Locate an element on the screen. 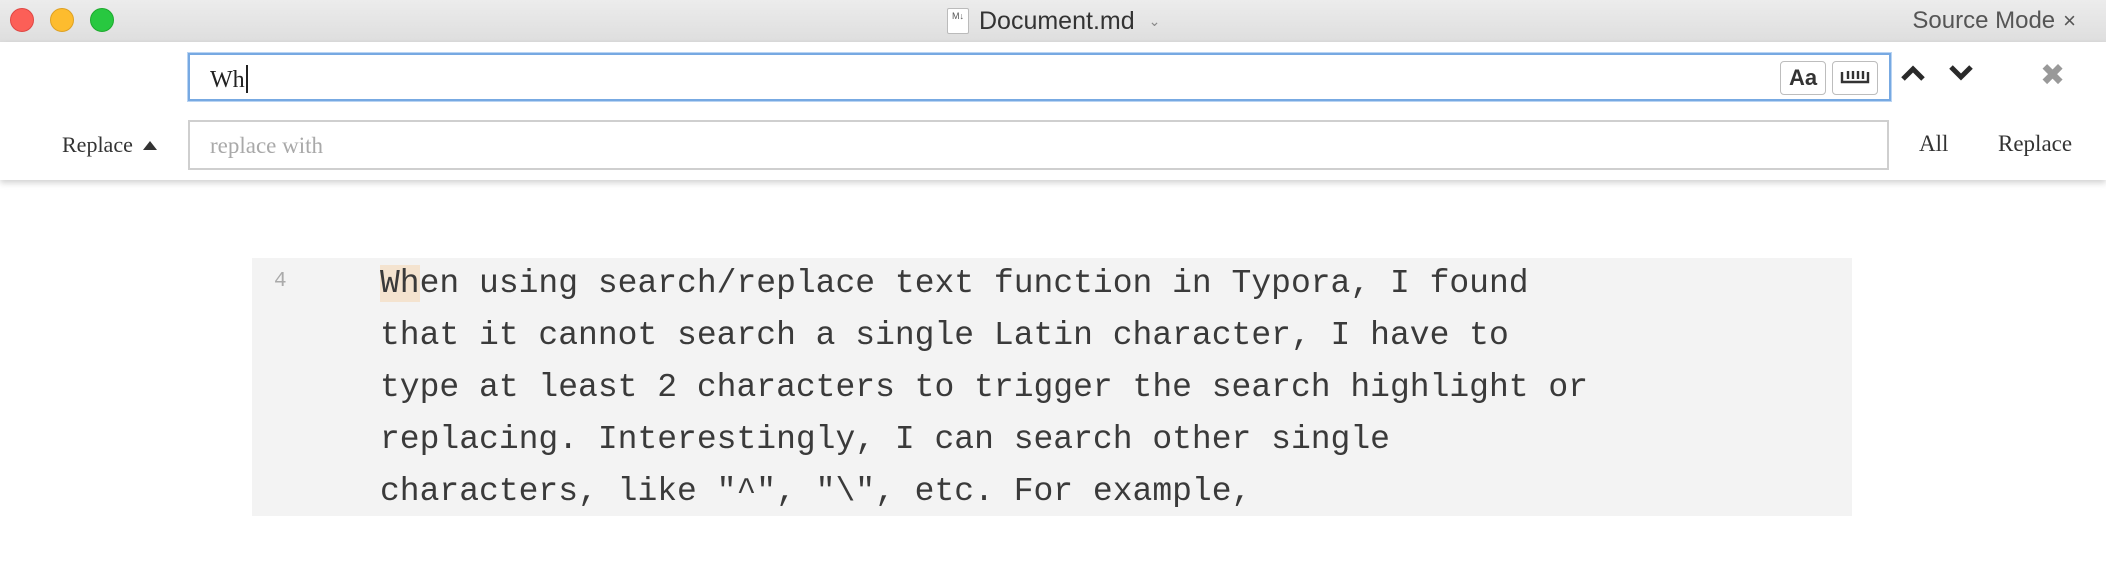 This screenshot has width=2106, height=562. replace-button: Replace is located at coordinates (2035, 144).